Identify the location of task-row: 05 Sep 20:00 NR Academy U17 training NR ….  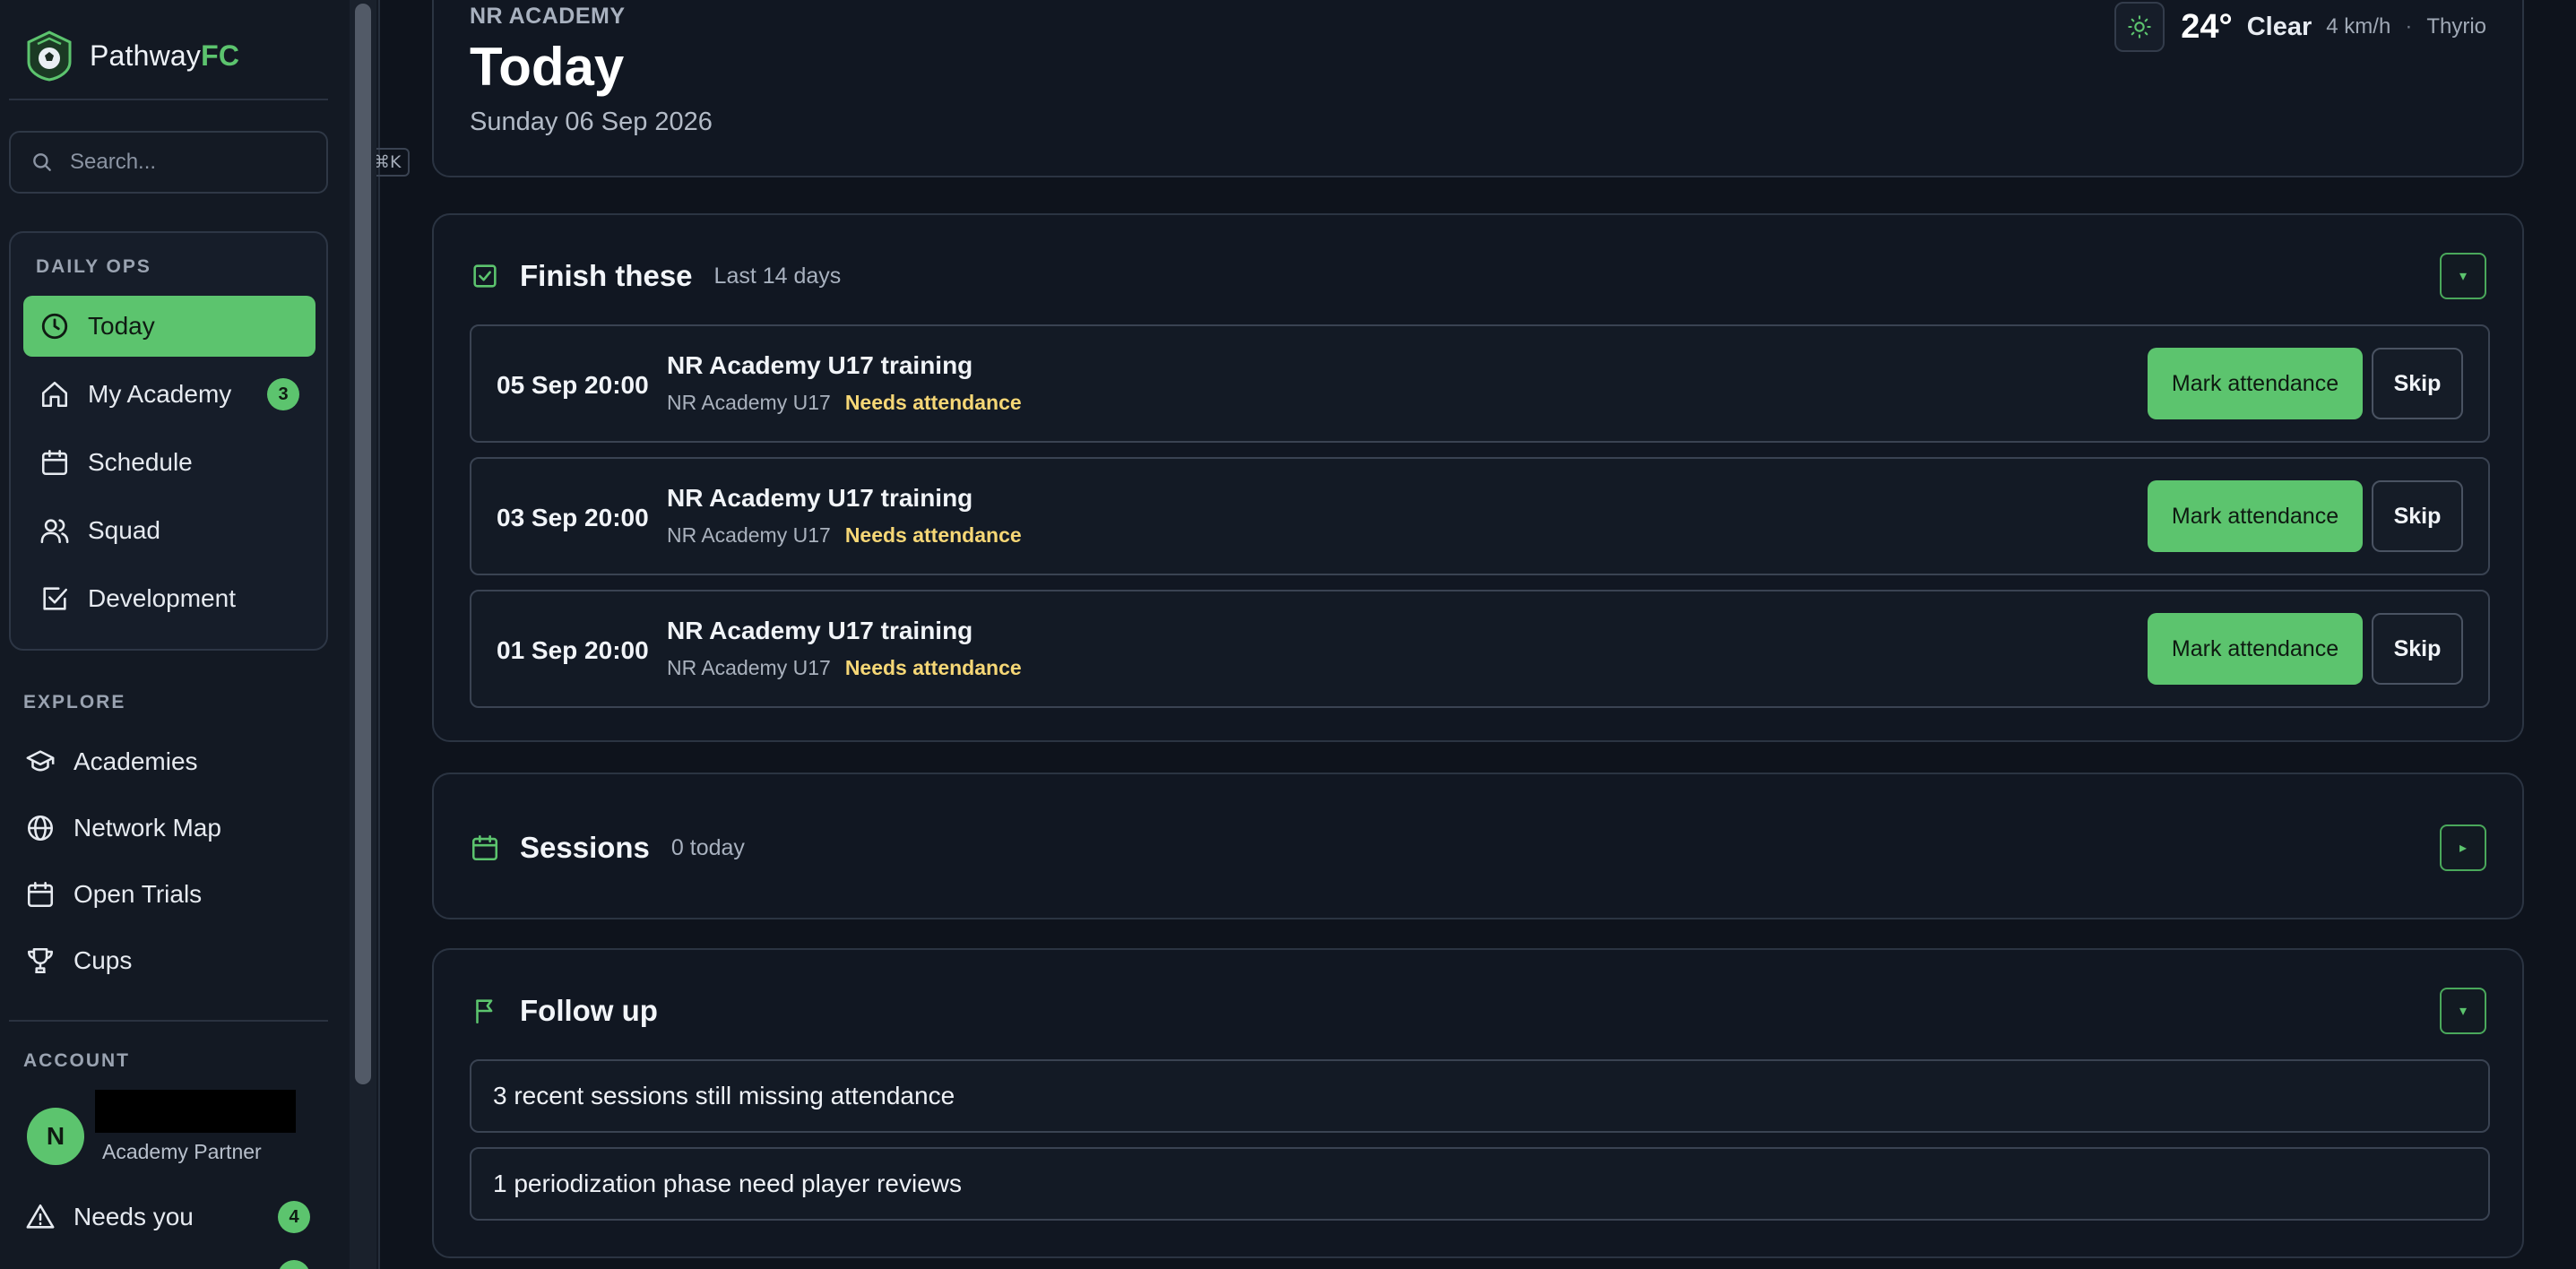
(1480, 384).